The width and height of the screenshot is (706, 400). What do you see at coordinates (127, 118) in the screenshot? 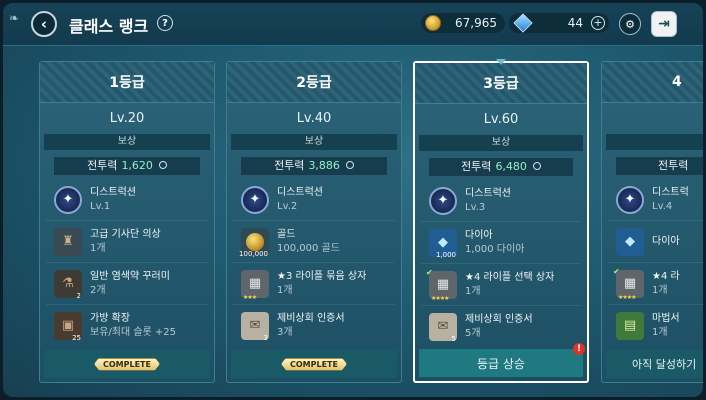
I see `level-requirement: Lv.20` at bounding box center [127, 118].